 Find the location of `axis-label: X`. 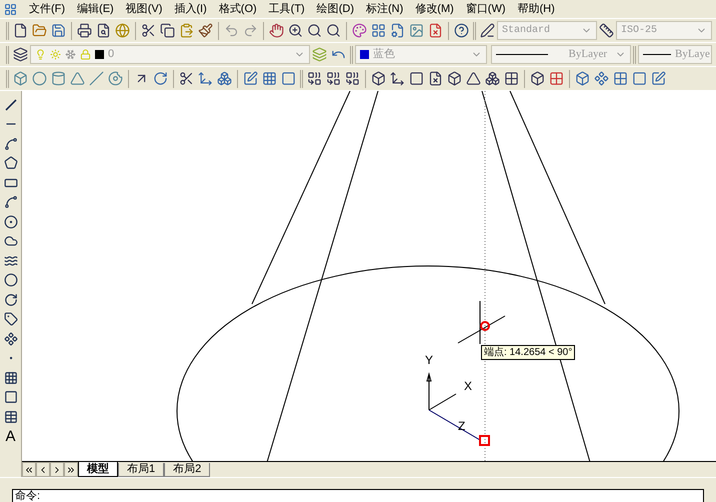

axis-label: X is located at coordinates (468, 386).